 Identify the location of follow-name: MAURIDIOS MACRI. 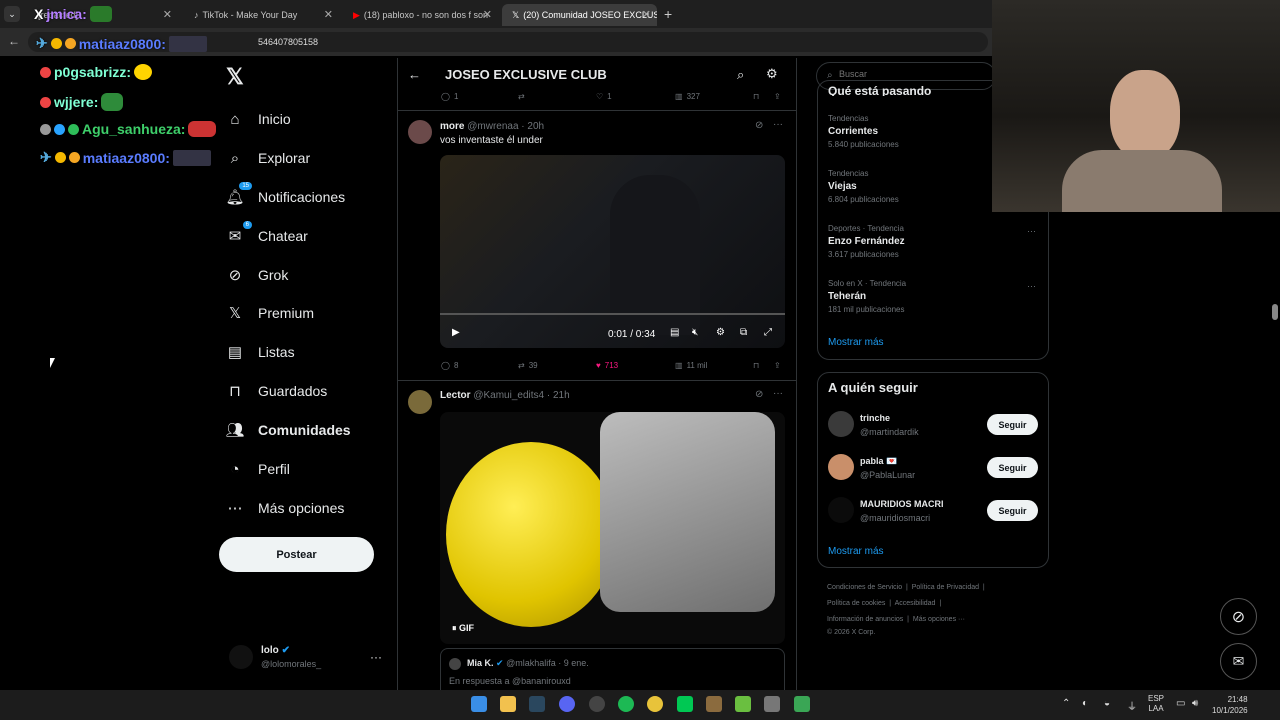
(902, 504).